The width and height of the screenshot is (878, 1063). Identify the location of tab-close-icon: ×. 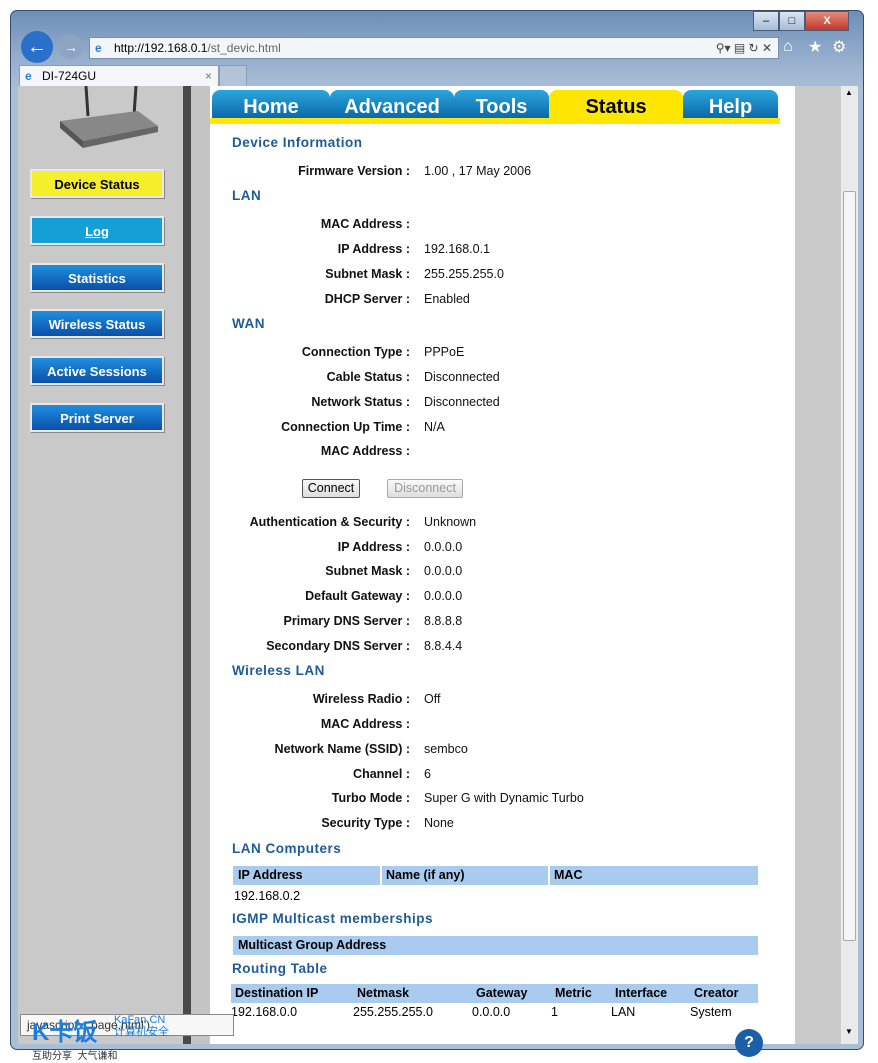
(208, 76).